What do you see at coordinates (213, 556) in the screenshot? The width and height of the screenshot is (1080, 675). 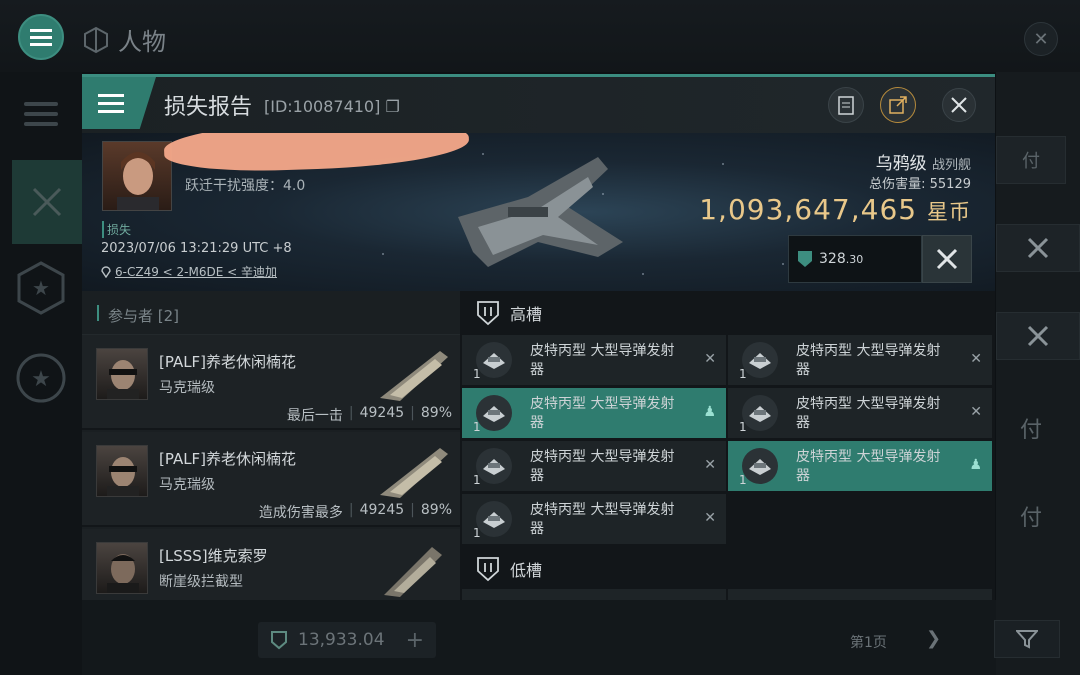 I see `participant-name: [LSSS]维克索罗` at bounding box center [213, 556].